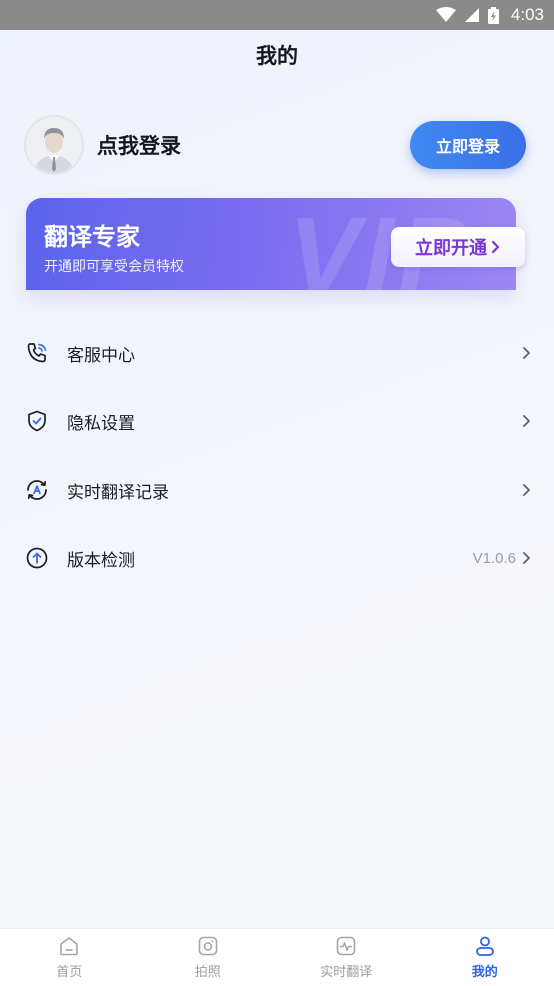  What do you see at coordinates (527, 14) in the screenshot?
I see `status-time: 4:03` at bounding box center [527, 14].